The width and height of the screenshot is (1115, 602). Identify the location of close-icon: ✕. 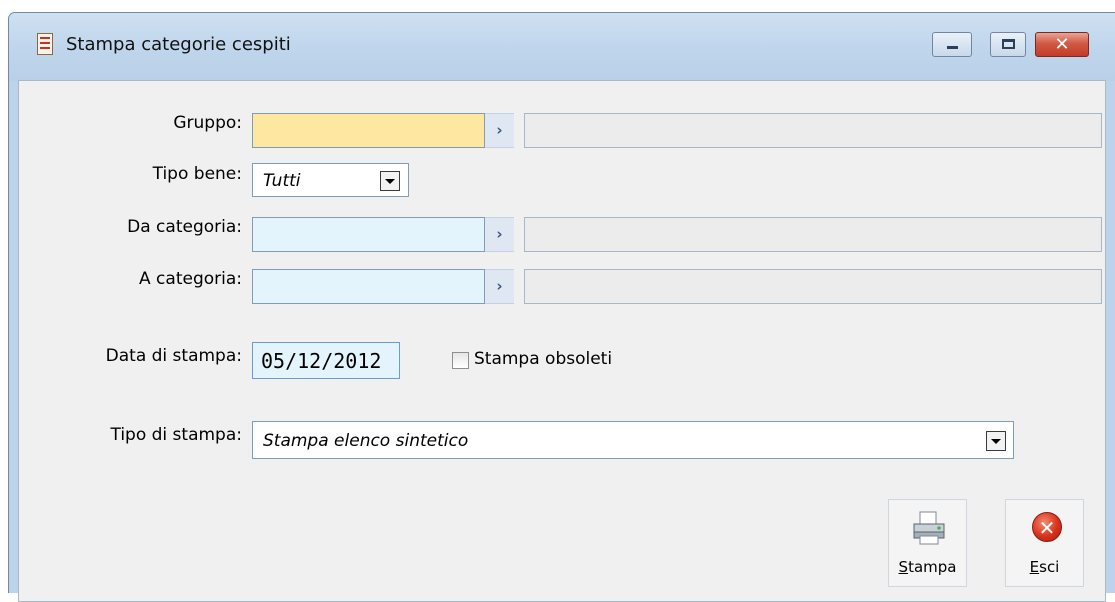
(1062, 44).